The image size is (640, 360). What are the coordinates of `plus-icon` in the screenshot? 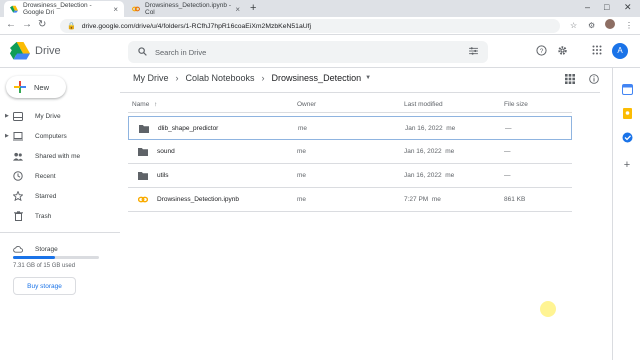 It's located at (20, 87).